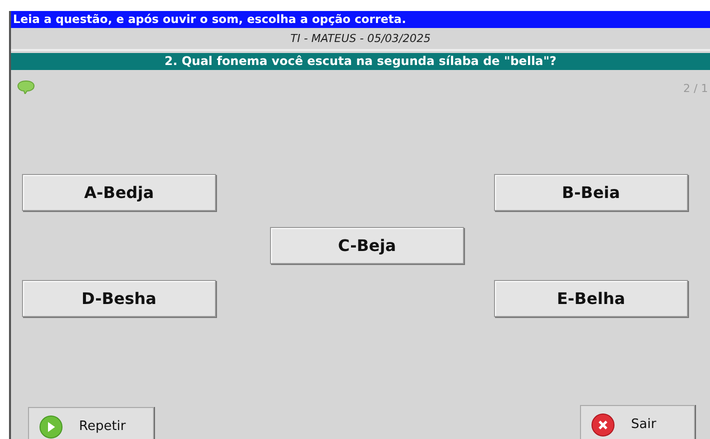  What do you see at coordinates (591, 298) in the screenshot?
I see `option-button: E-Belha` at bounding box center [591, 298].